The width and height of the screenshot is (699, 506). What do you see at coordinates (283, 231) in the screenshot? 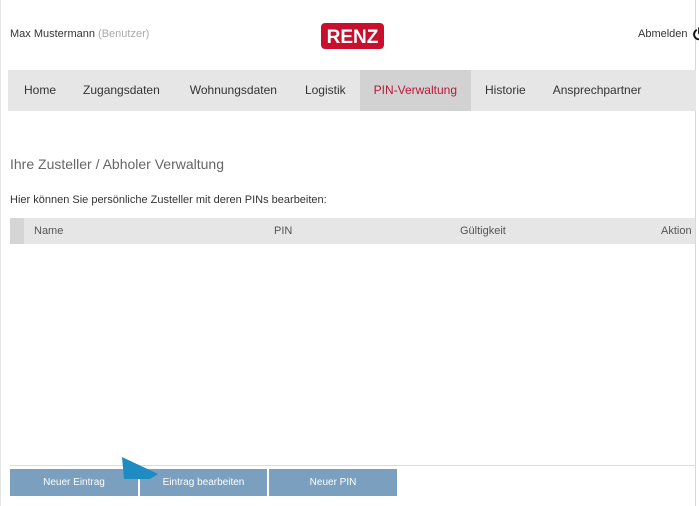
I see `column-header-pin: PIN` at bounding box center [283, 231].